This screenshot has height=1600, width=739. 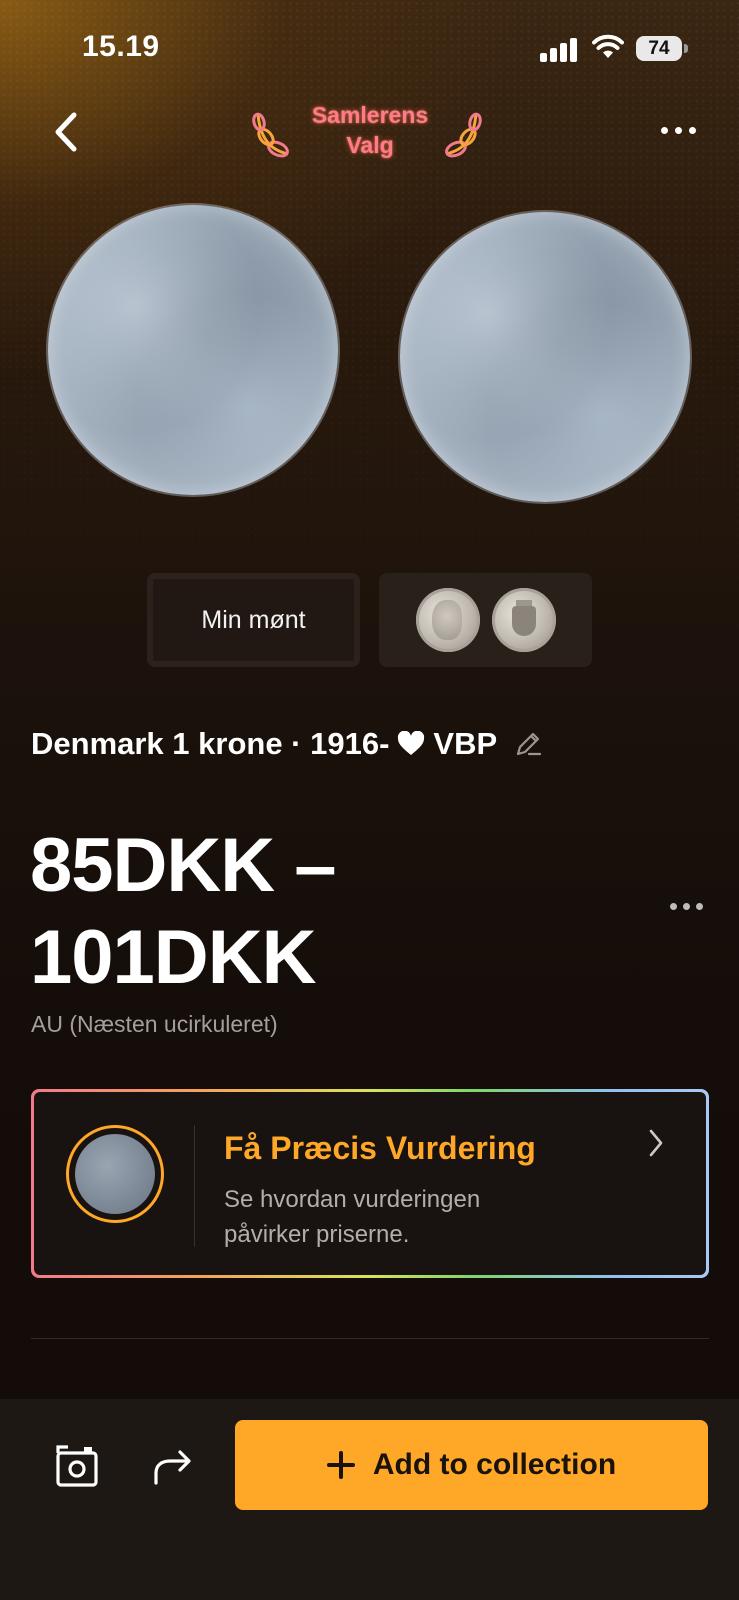 What do you see at coordinates (173, 1466) in the screenshot?
I see `share-icon` at bounding box center [173, 1466].